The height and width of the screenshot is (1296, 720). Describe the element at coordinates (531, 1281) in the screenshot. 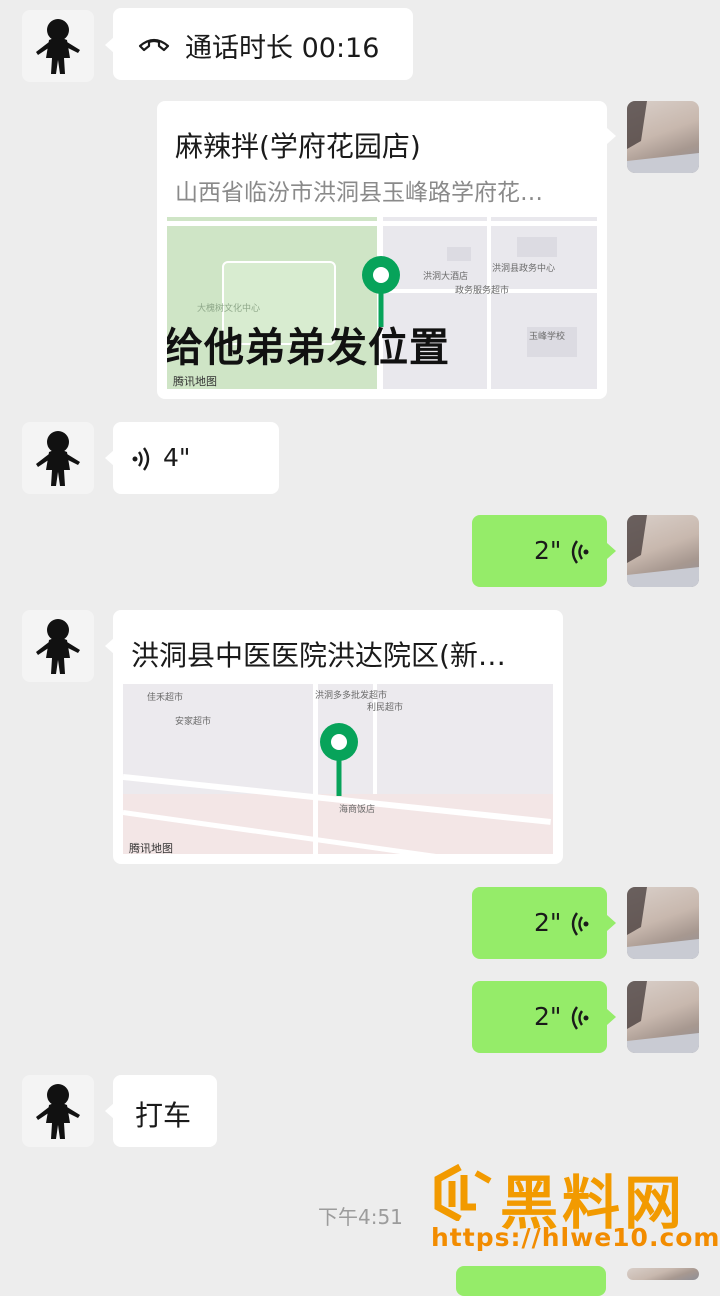

I see `voice-message-bubble` at that location.